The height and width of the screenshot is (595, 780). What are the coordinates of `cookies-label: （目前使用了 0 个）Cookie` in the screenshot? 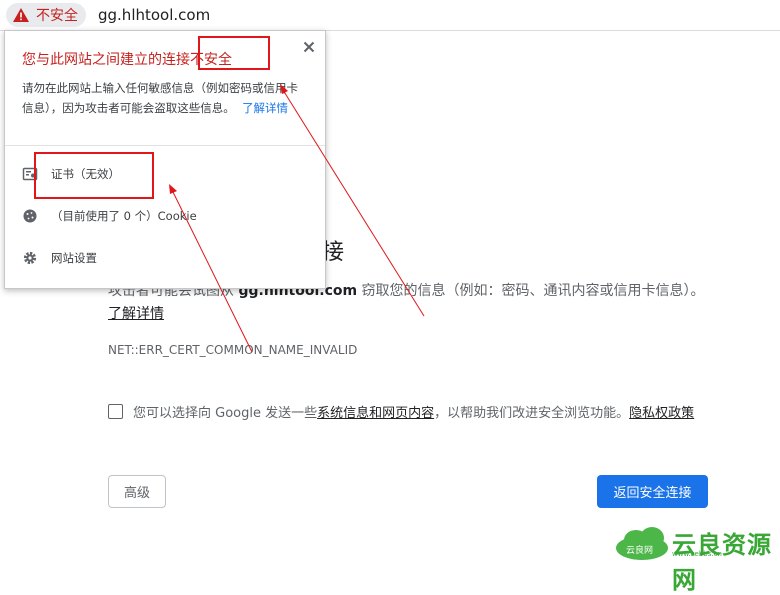 It's located at (124, 216).